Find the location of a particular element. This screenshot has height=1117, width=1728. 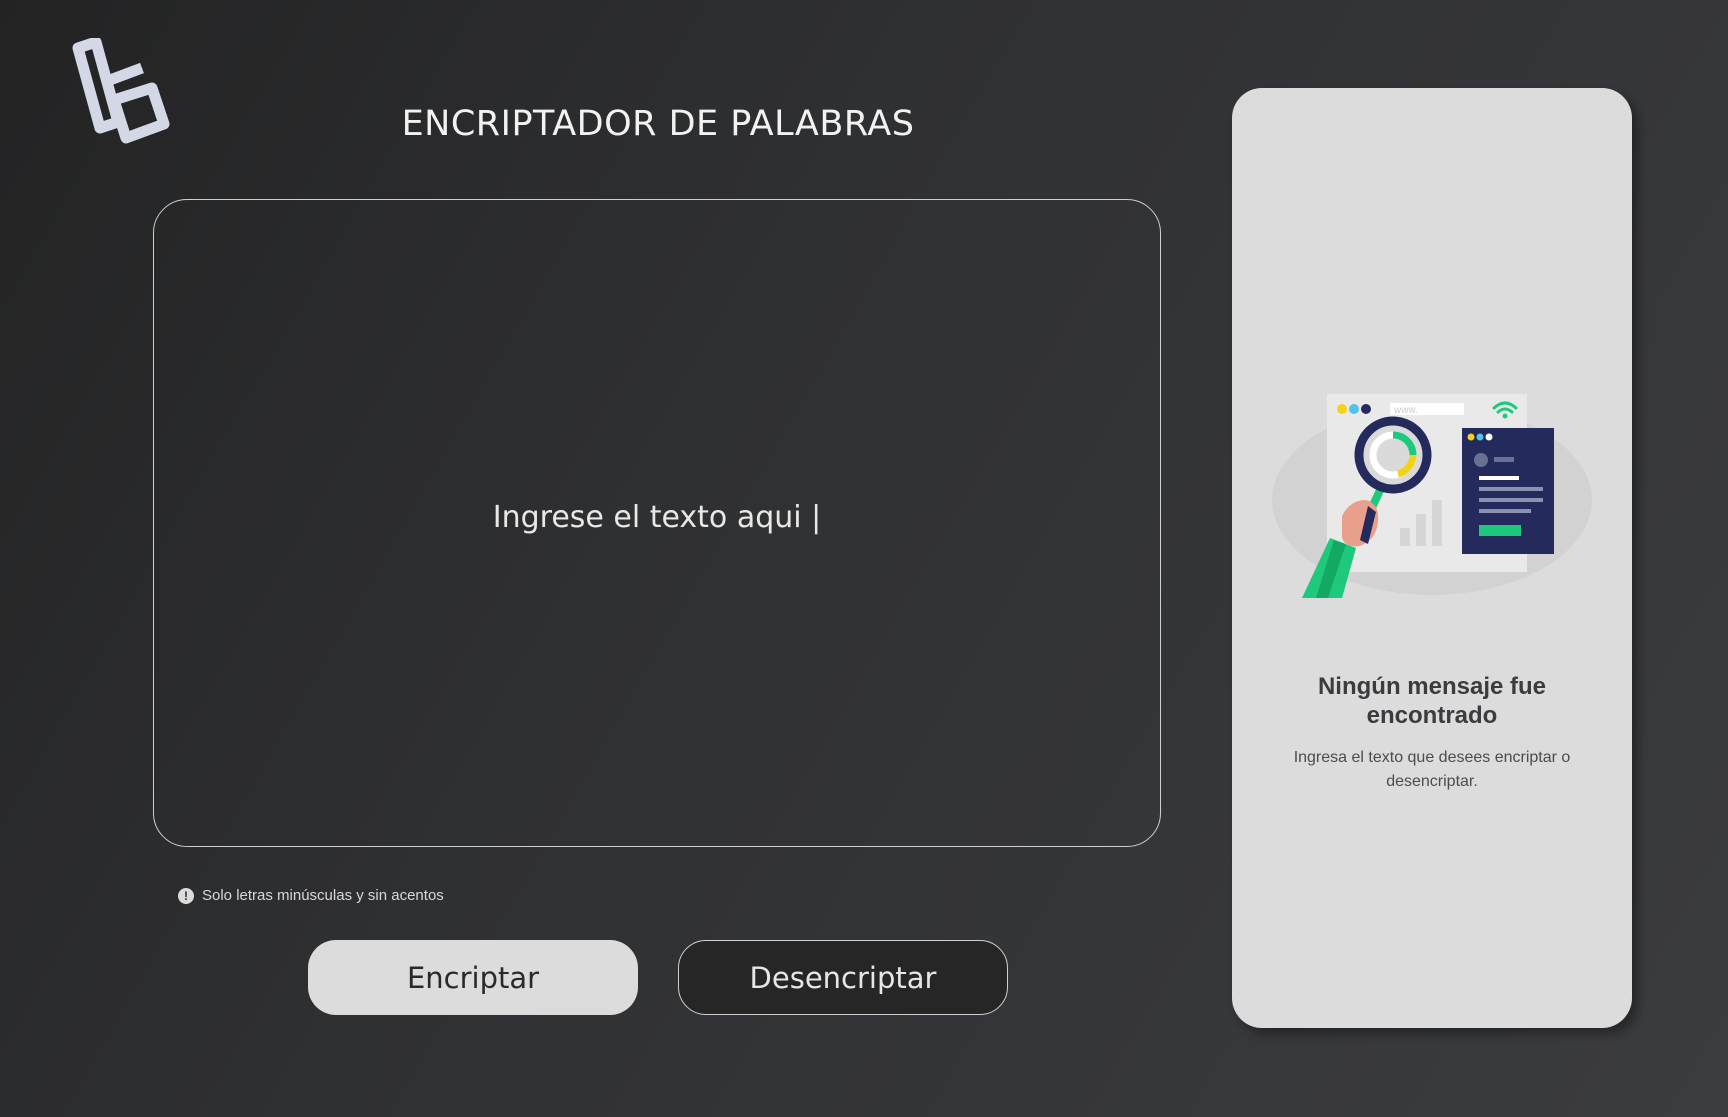

page-title: ENCRIPTADOR DE PALABRAS is located at coordinates (658, 124).